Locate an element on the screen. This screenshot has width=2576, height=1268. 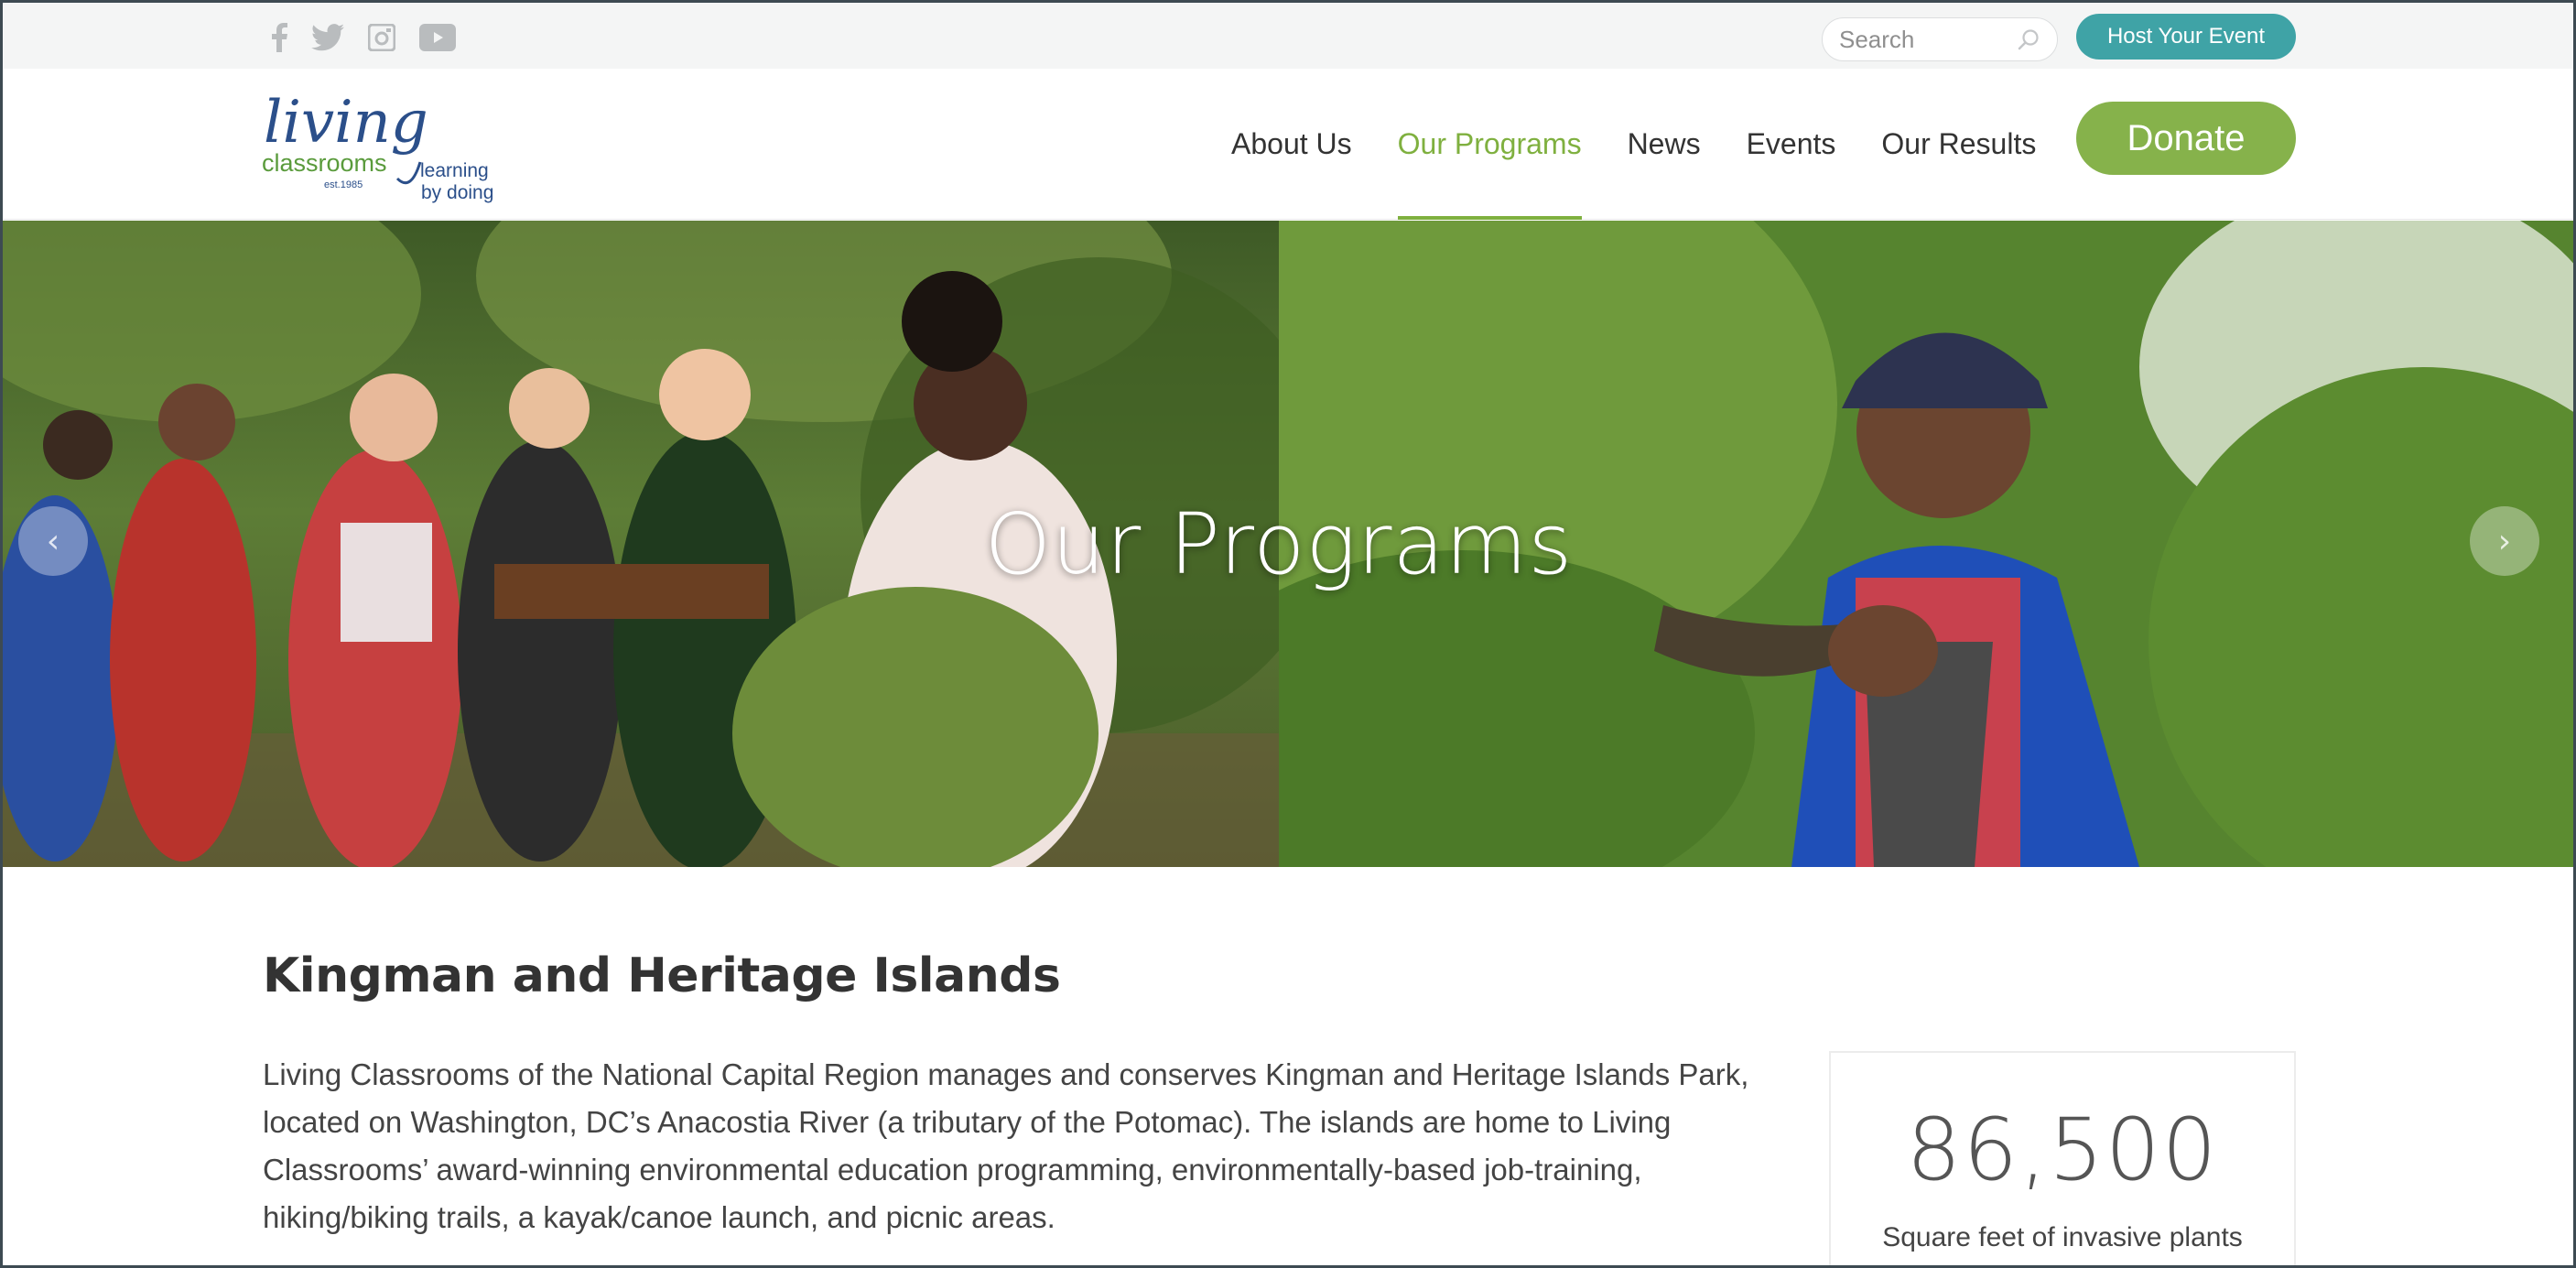
nav-about-us: About Us is located at coordinates (1292, 144).